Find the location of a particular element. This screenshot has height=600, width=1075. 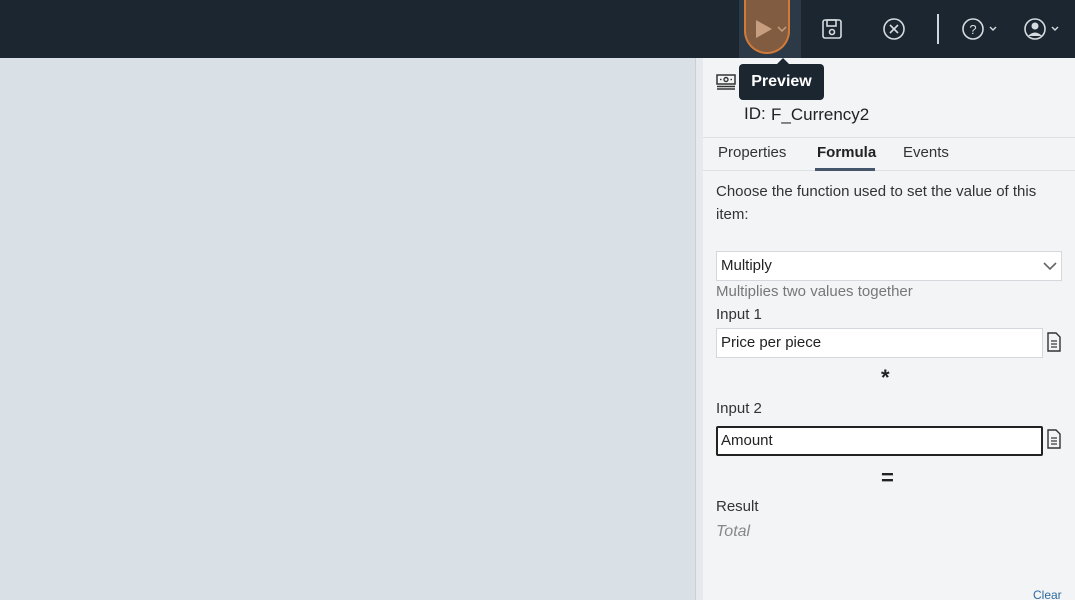

user-account-icon is located at coordinates (1041, 29).